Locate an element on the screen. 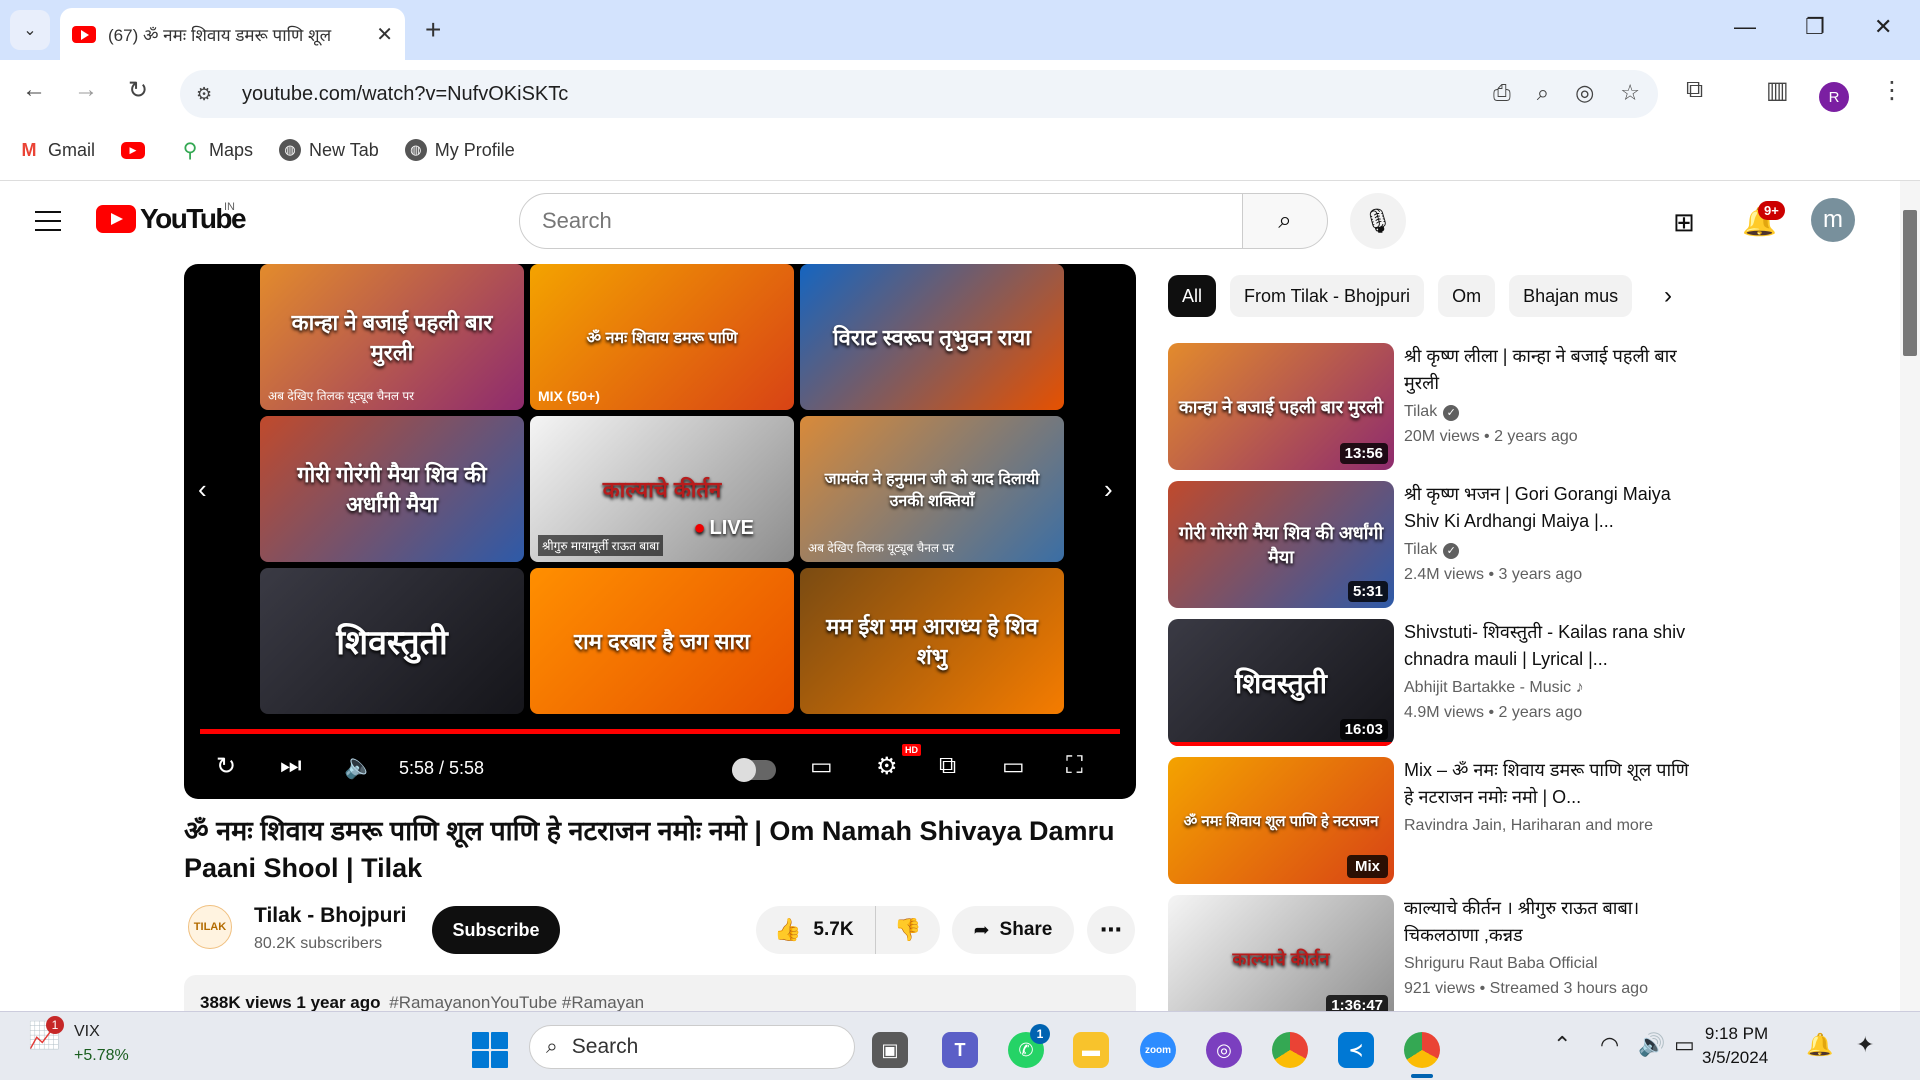  restore-icon: ❐ is located at coordinates (1815, 27).